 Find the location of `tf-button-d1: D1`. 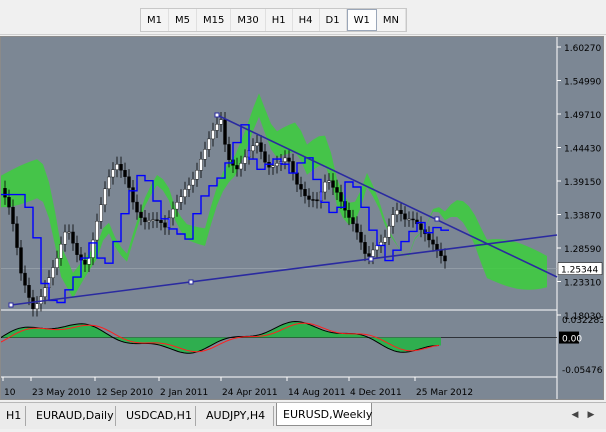

tf-button-d1: D1 is located at coordinates (333, 20).